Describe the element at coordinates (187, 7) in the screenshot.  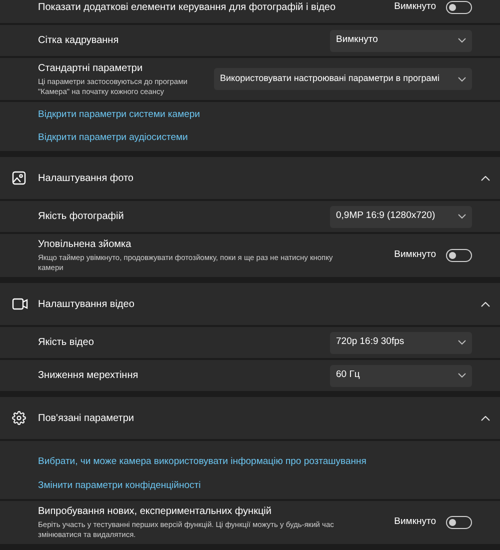
I see `setting-title: Показати додаткові елементи керування для фотографій і відео` at that location.